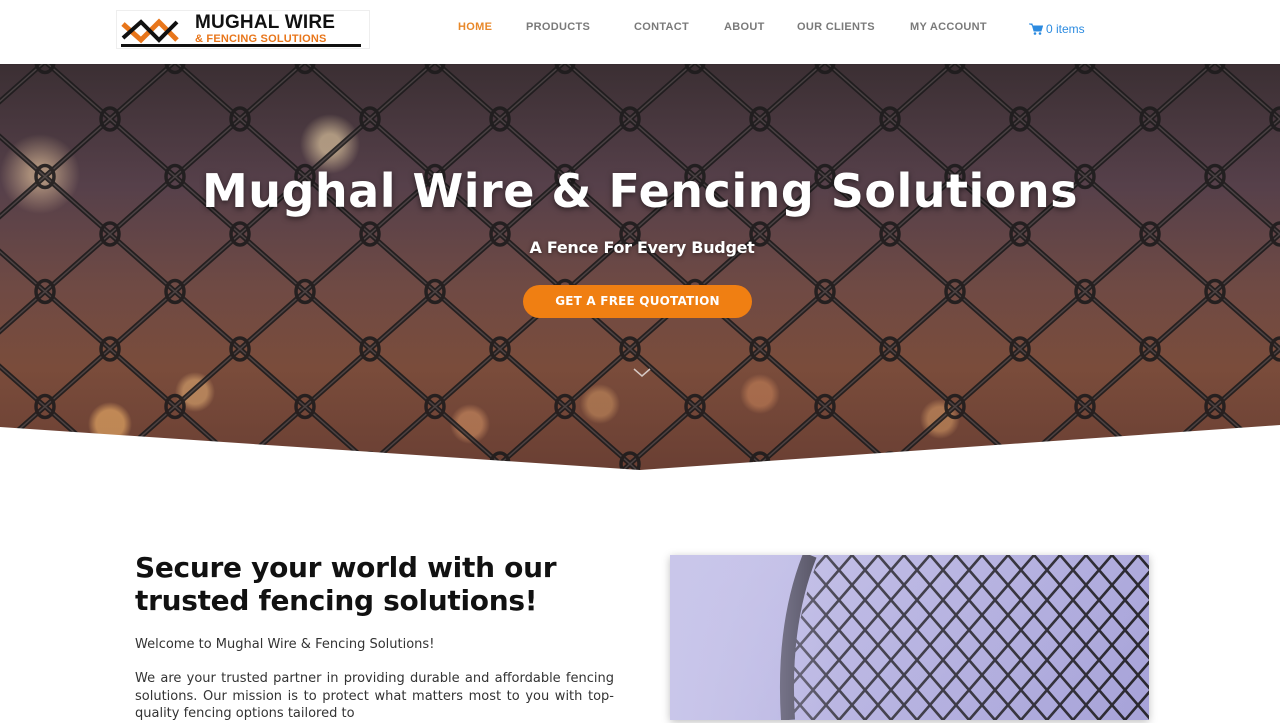  I want to click on fence-photo, so click(909, 637).